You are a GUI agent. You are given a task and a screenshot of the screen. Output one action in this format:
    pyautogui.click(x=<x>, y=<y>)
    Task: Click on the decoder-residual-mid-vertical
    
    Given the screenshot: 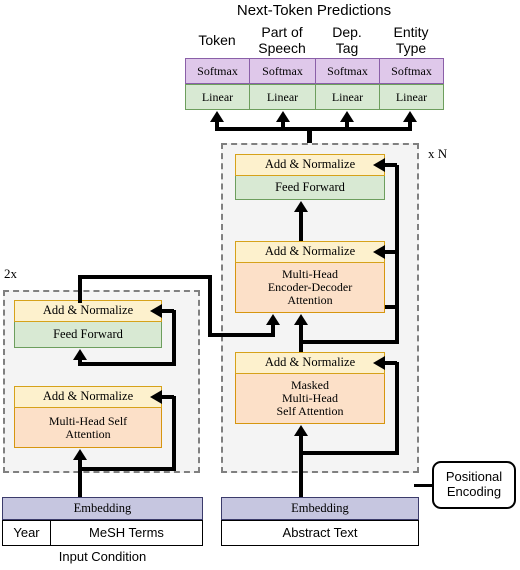 What is the action you would take?
    pyautogui.click(x=397, y=297)
    